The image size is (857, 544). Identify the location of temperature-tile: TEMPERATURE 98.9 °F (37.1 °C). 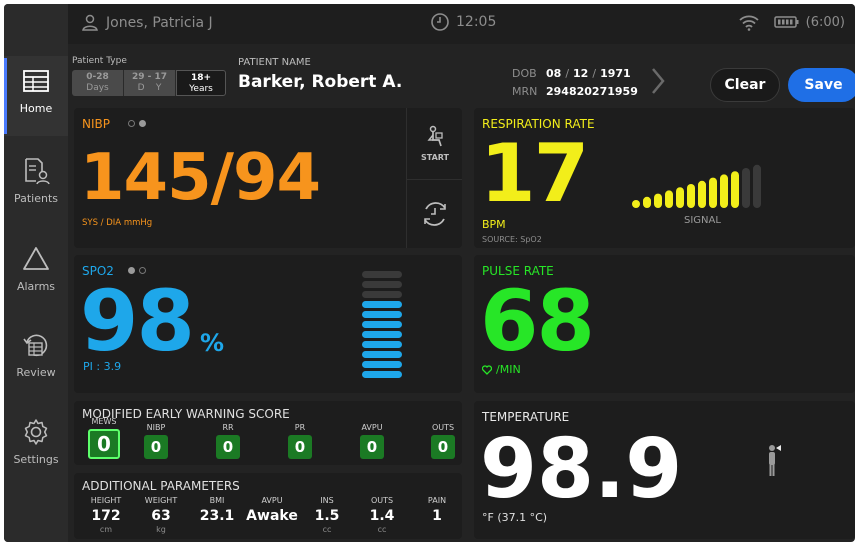
(664, 470).